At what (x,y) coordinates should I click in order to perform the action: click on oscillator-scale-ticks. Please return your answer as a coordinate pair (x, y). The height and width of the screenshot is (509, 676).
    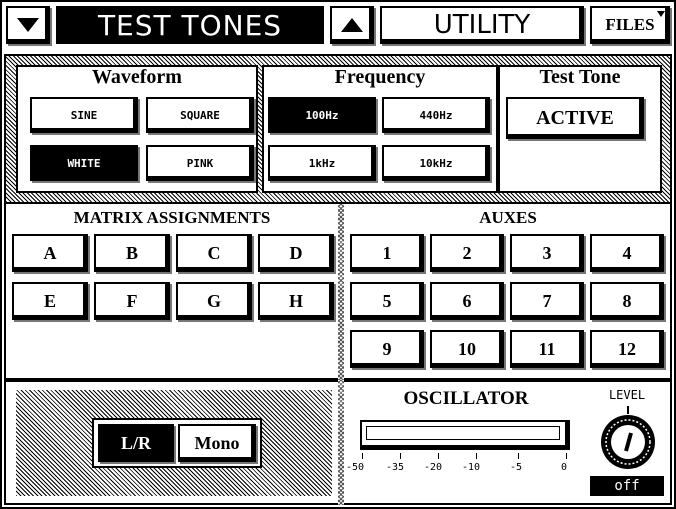
    Looking at the image, I should click on (465, 457).